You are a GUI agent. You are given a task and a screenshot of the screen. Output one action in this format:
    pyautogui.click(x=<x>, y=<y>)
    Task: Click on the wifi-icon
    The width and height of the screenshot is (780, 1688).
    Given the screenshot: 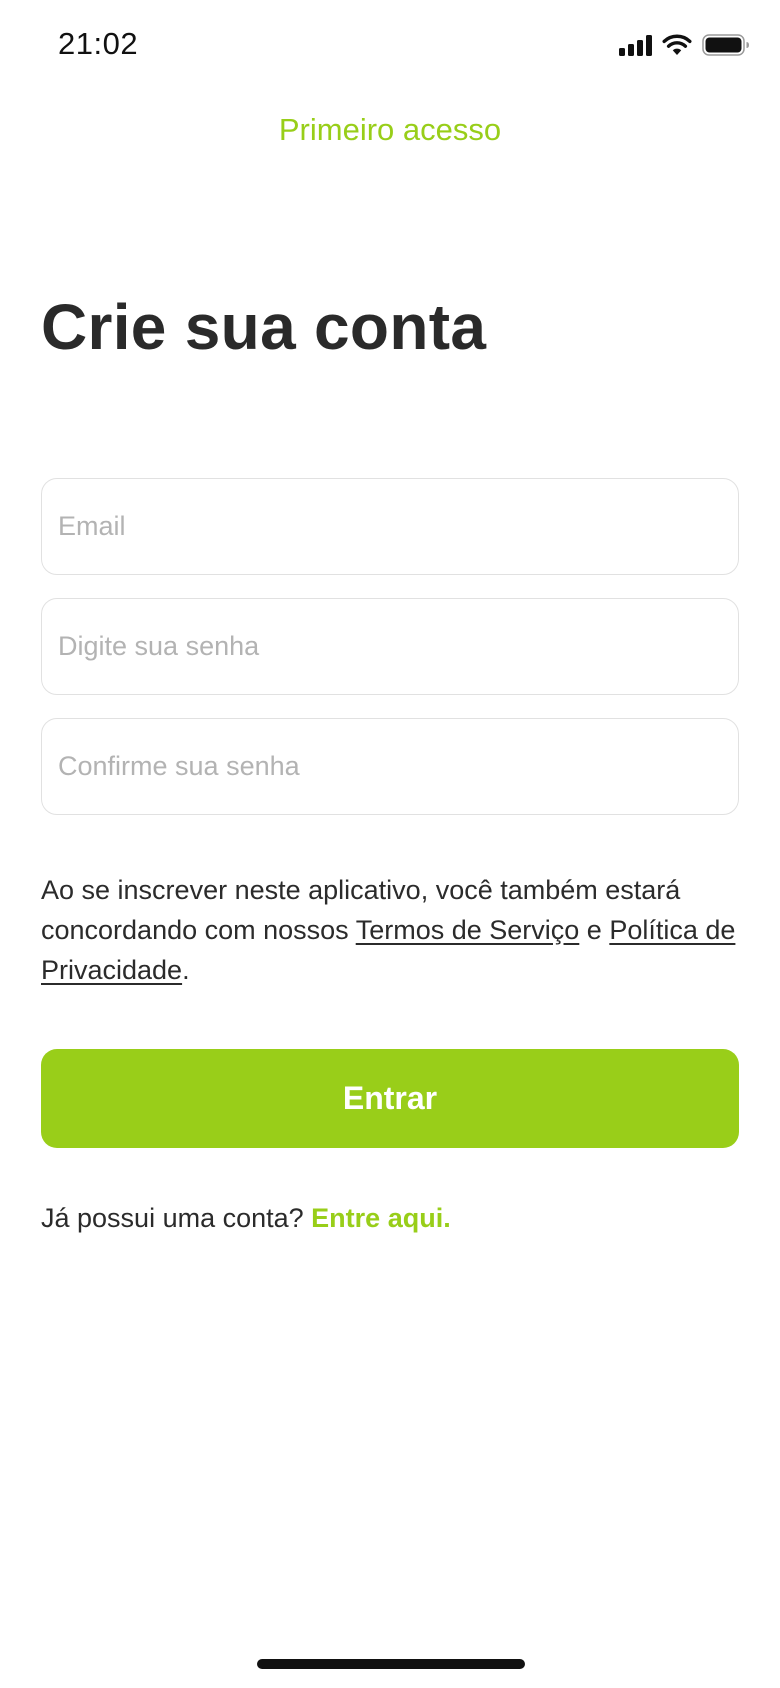 What is the action you would take?
    pyautogui.click(x=677, y=45)
    